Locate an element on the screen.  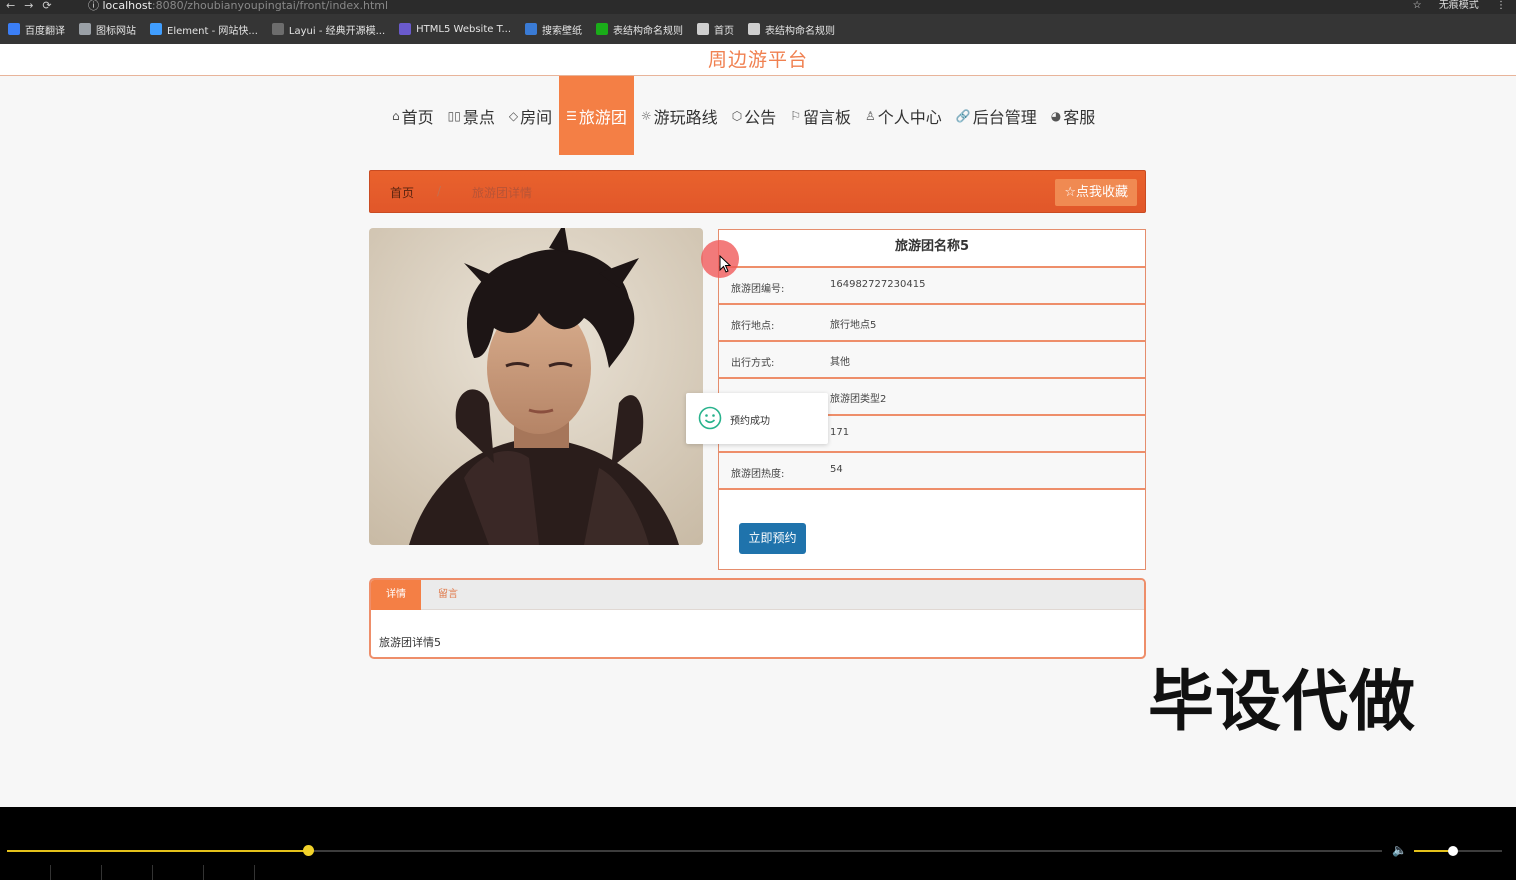
favorite-button: ☆点我收藏 is located at coordinates (1096, 192).